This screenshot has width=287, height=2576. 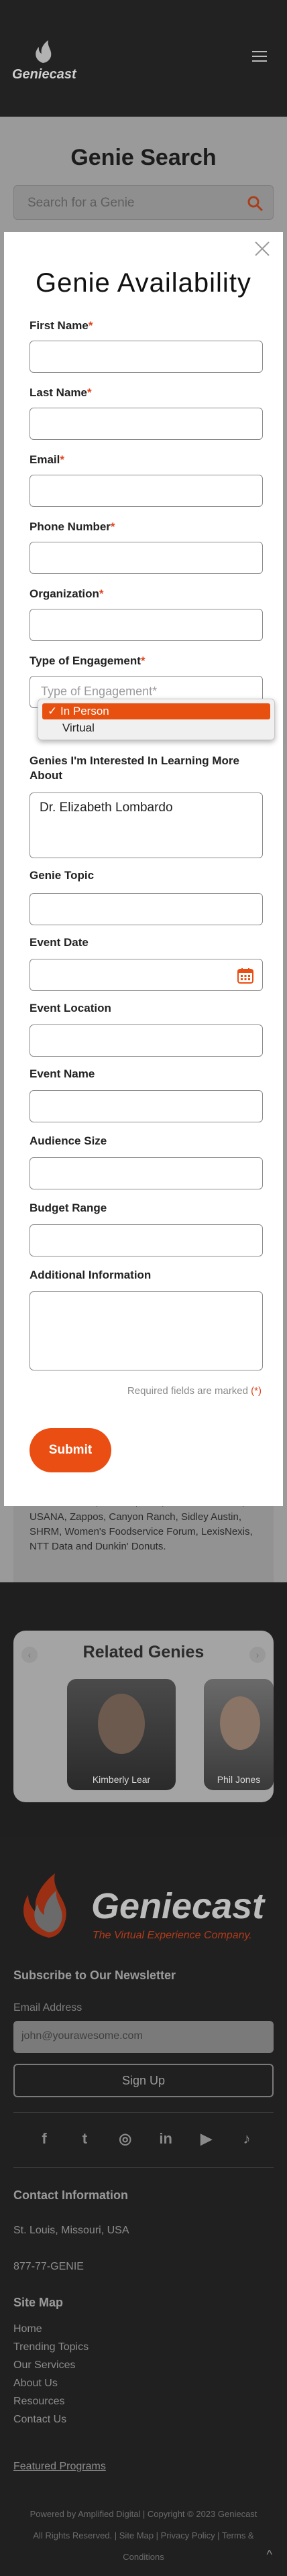 I want to click on newsletter-title: Subscribe to Our Newsletter, so click(x=95, y=1975).